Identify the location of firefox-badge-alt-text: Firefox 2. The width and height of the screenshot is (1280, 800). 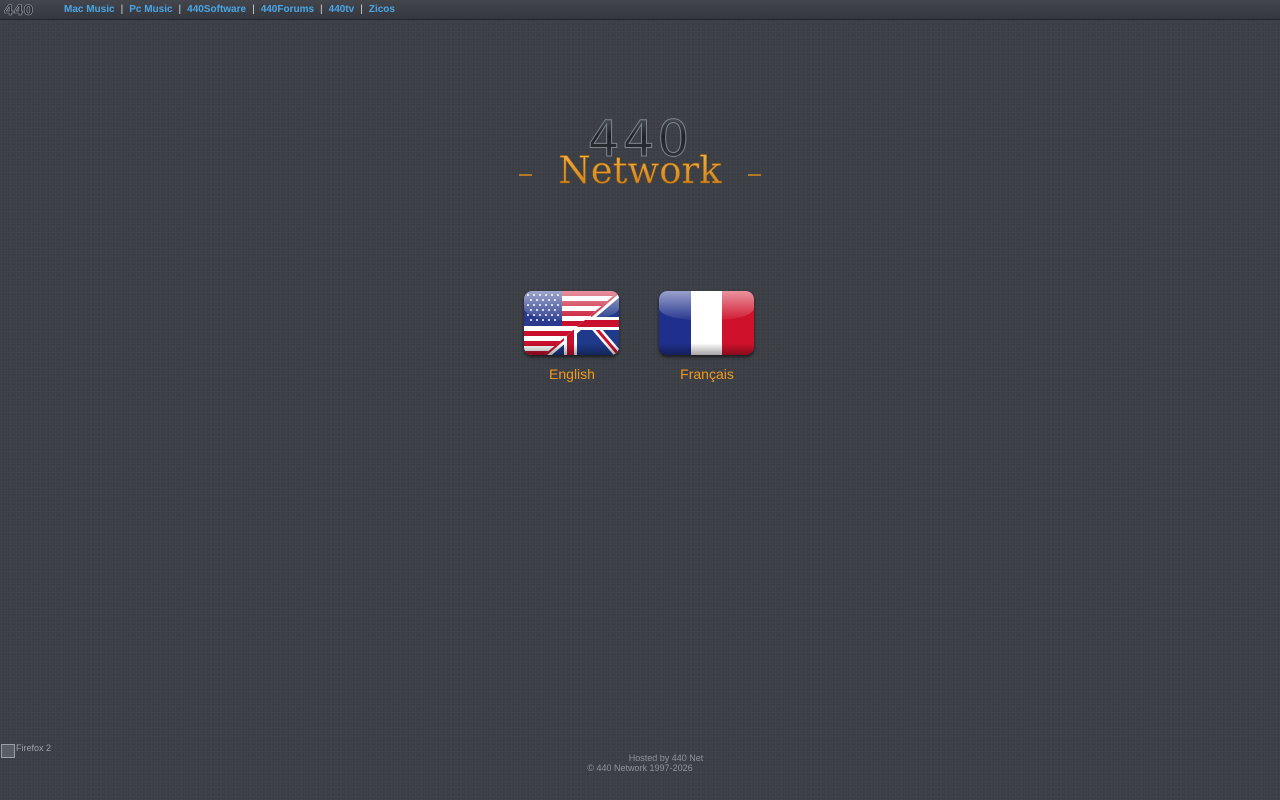
(34, 748).